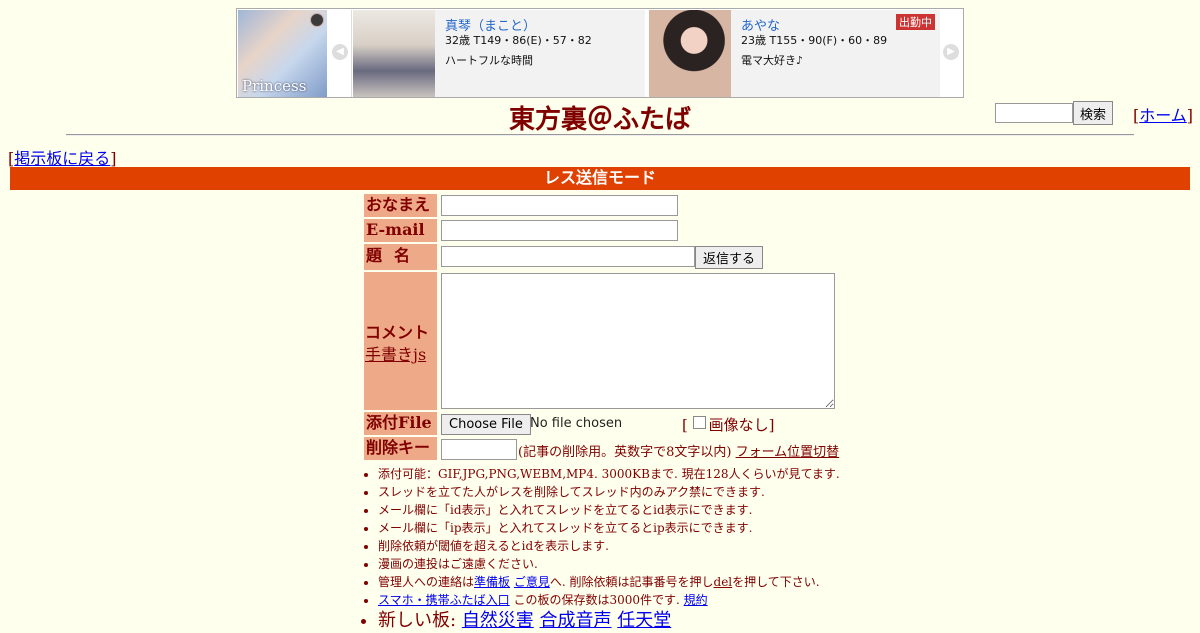 The image size is (1200, 633). What do you see at coordinates (568, 256) in the screenshot?
I see `subject-field` at bounding box center [568, 256].